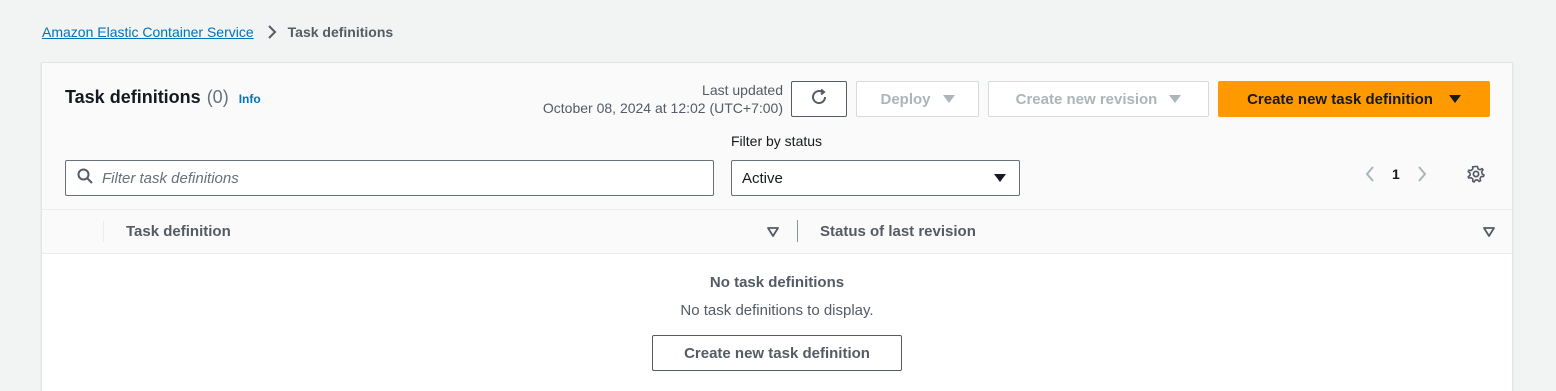 The height and width of the screenshot is (391, 1556). What do you see at coordinates (1422, 174) in the screenshot?
I see `next-page-icon` at bounding box center [1422, 174].